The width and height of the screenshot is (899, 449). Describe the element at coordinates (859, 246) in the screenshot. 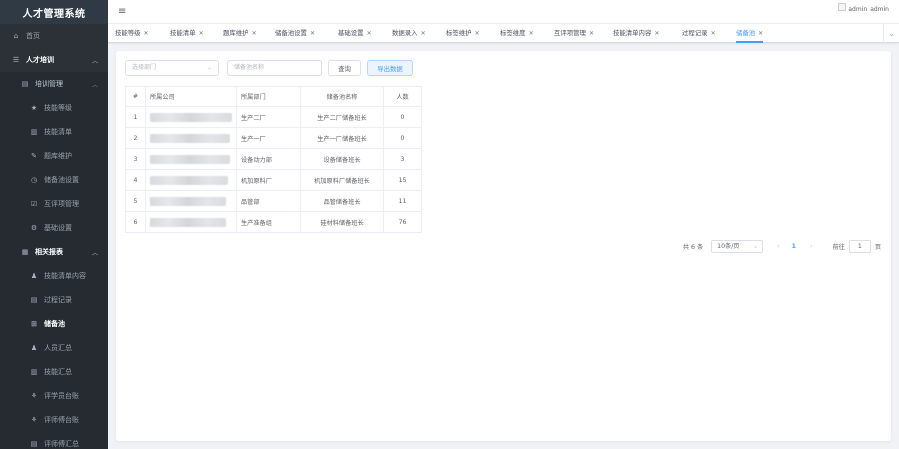

I see `goto-page-input: 1` at that location.